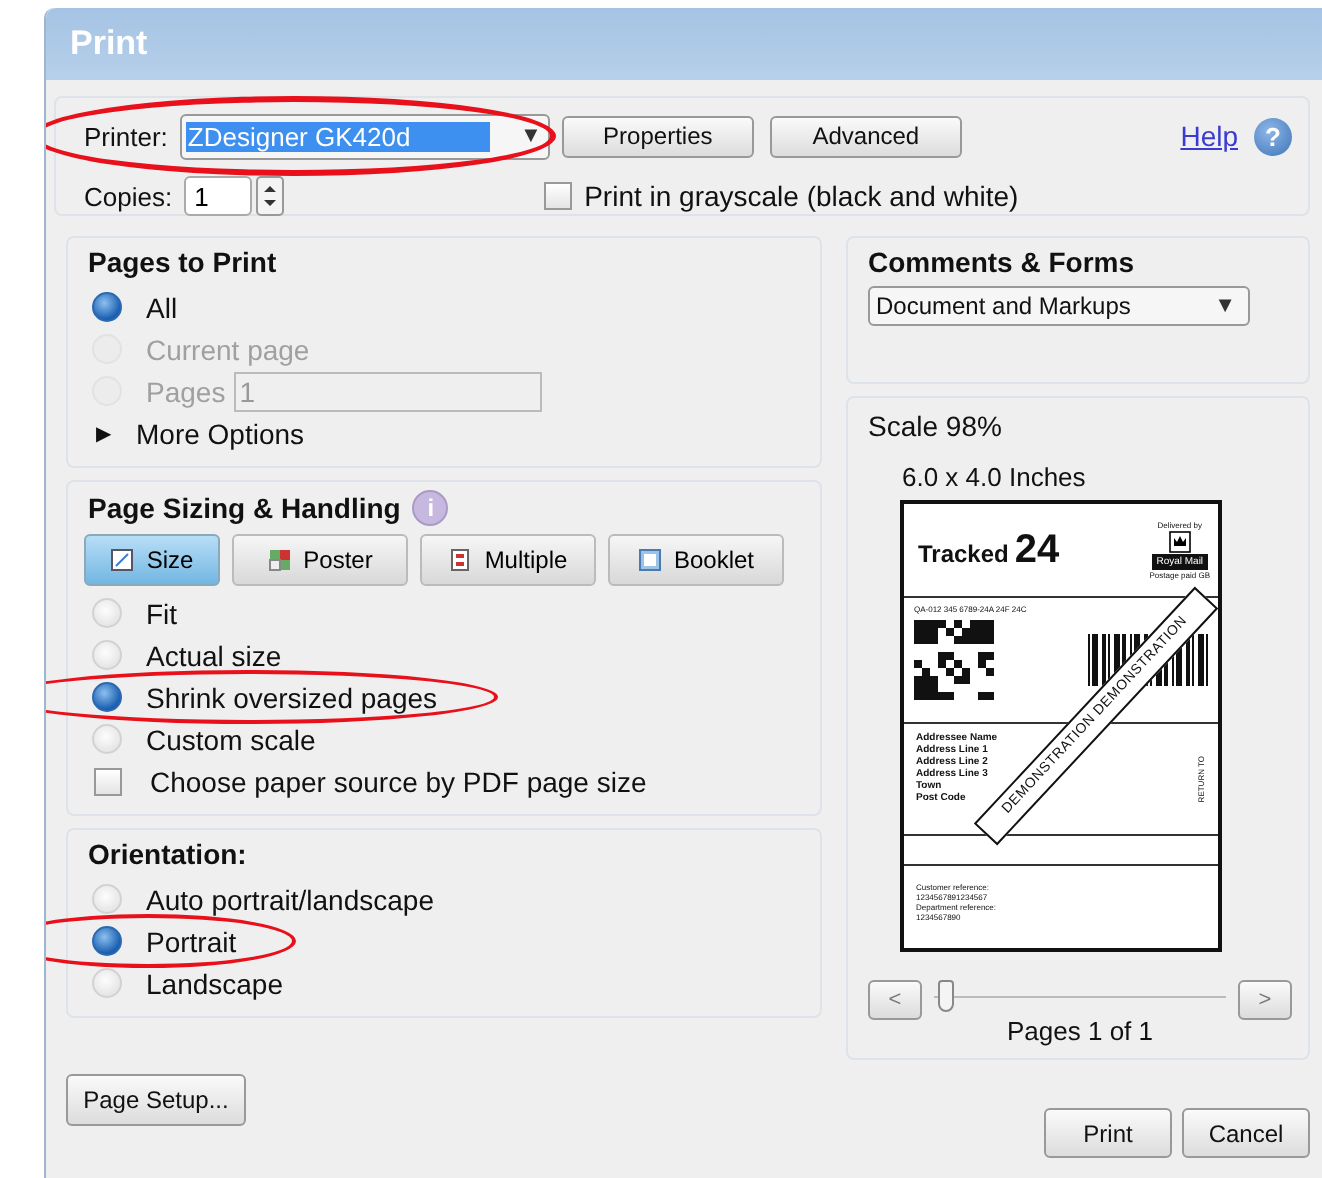 The width and height of the screenshot is (1322, 1178). I want to click on advanced-button: Advanced, so click(865, 136).